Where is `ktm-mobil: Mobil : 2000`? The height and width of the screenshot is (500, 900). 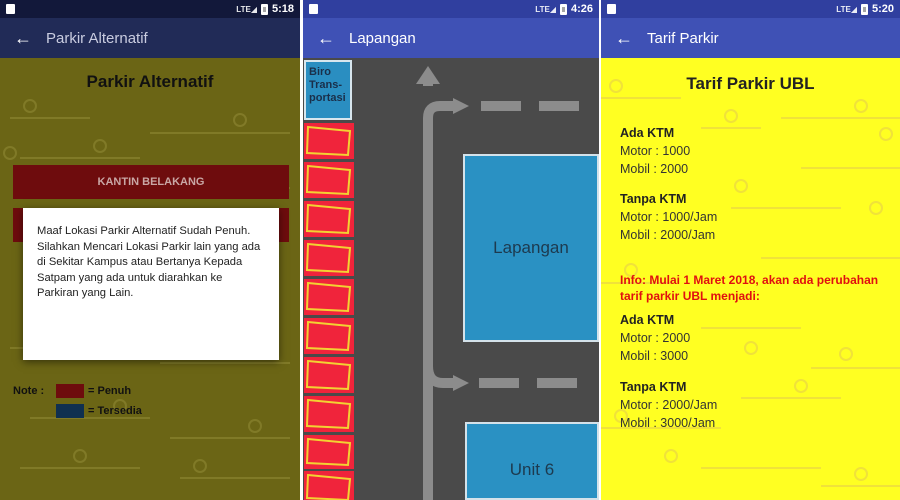
ktm-mobil: Mobil : 2000 is located at coordinates (654, 169).